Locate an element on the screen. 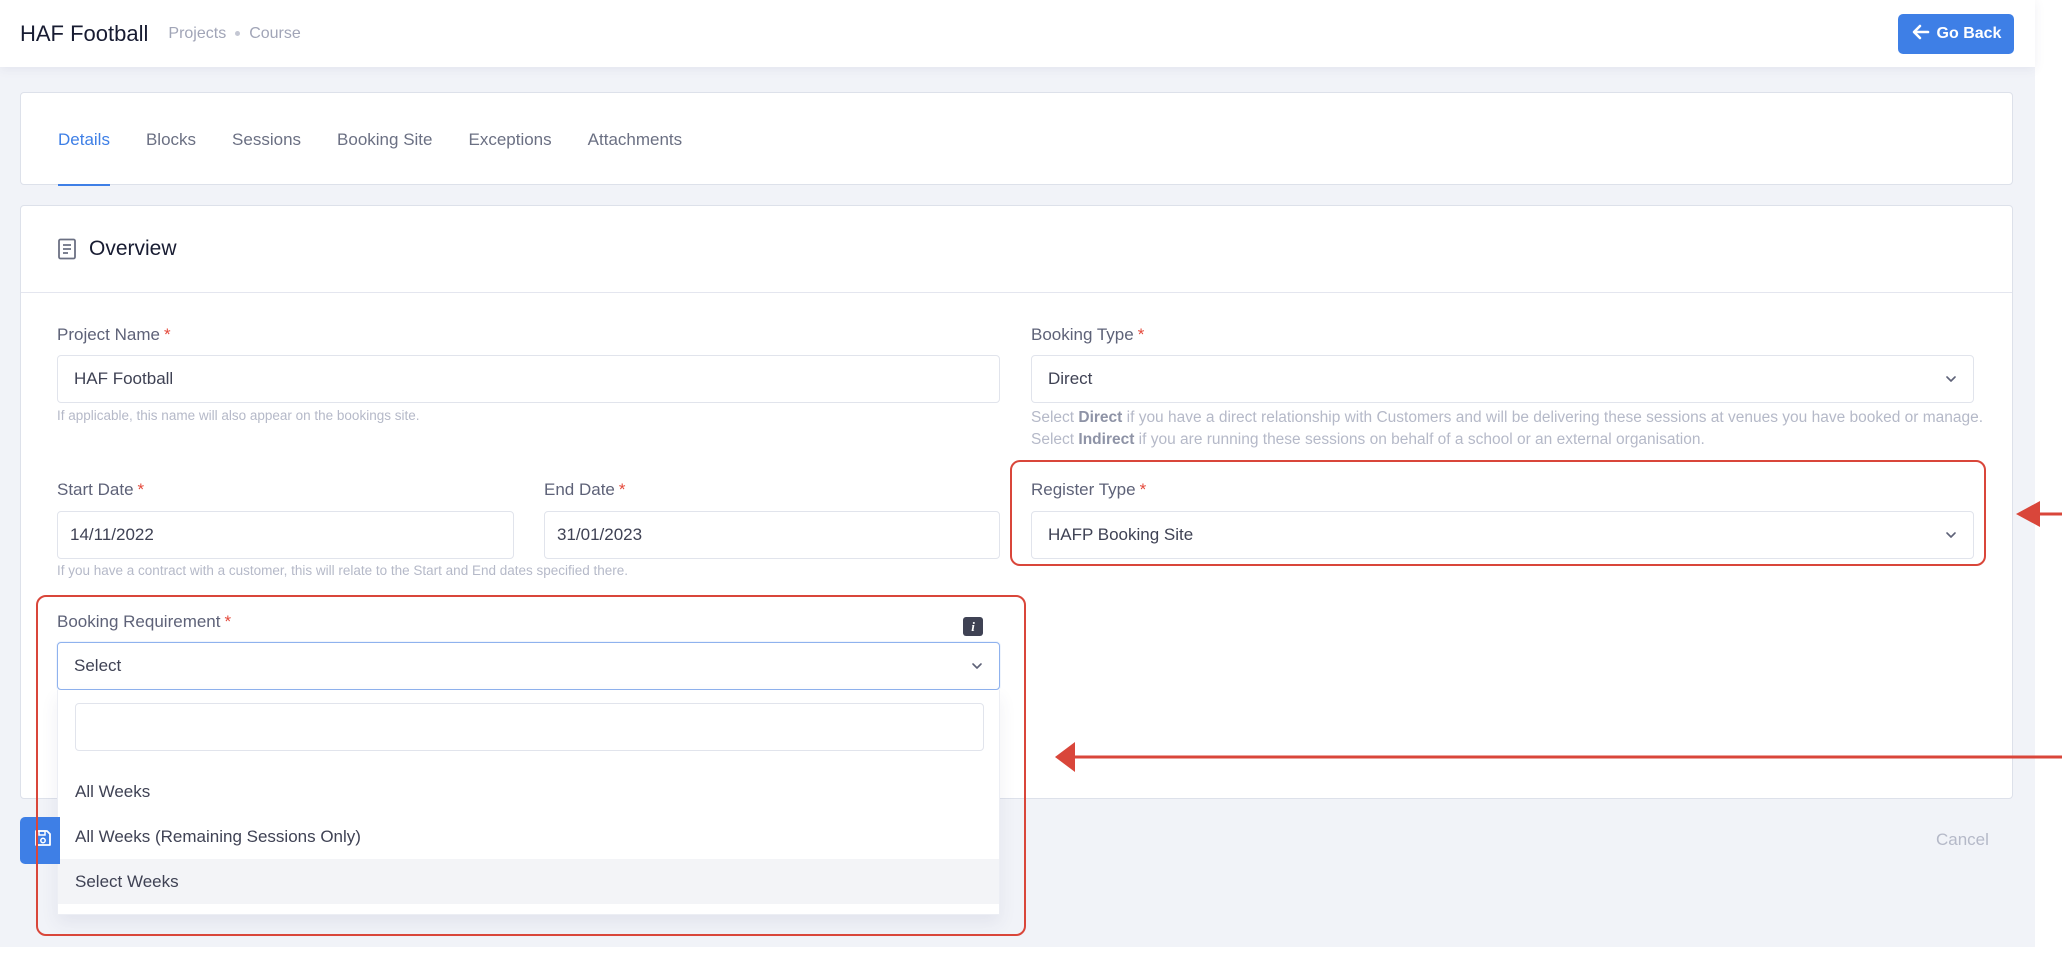 The width and height of the screenshot is (2062, 965). breadcrumb-item-projects: Projects is located at coordinates (197, 34).